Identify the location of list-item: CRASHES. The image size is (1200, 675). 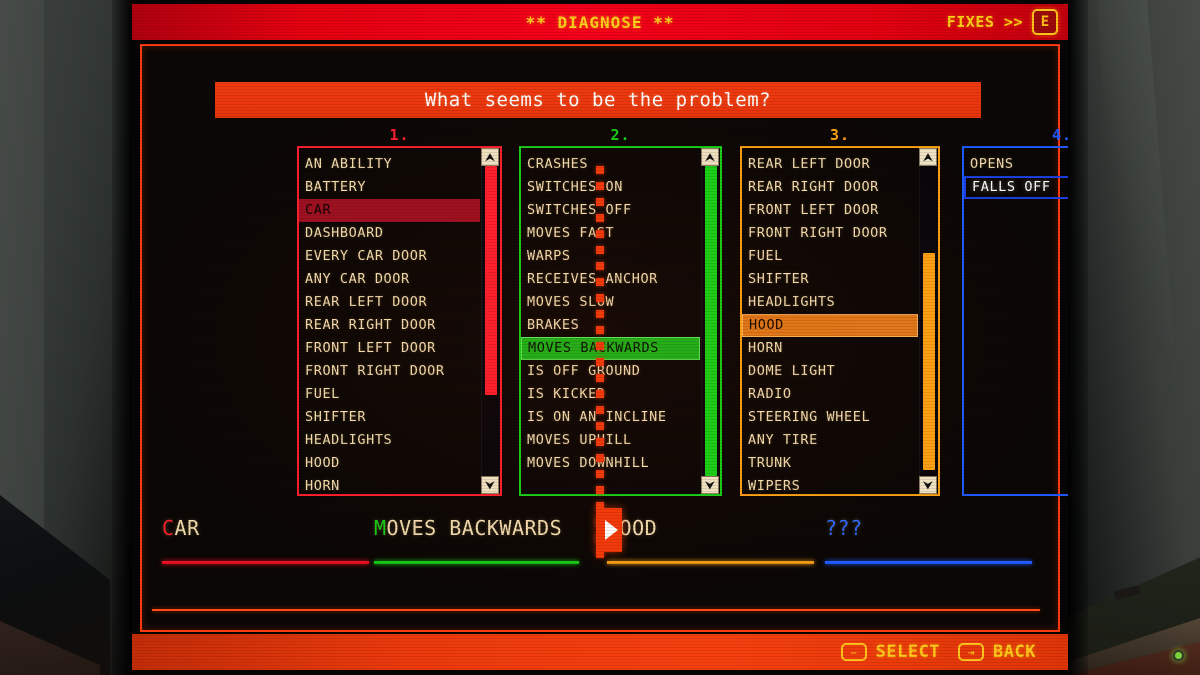
(610, 164).